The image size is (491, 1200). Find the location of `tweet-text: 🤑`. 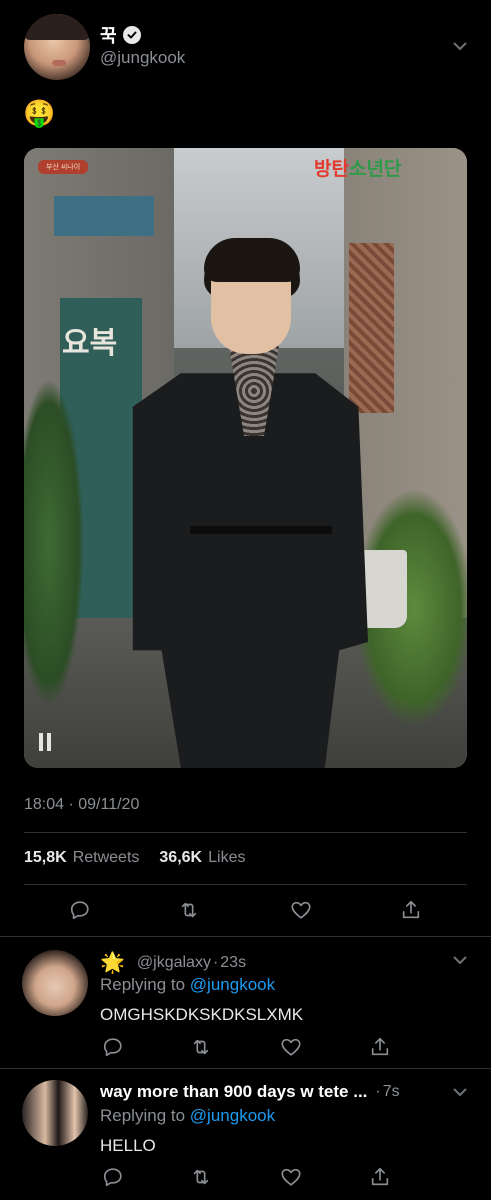

tweet-text: 🤑 is located at coordinates (39, 113).